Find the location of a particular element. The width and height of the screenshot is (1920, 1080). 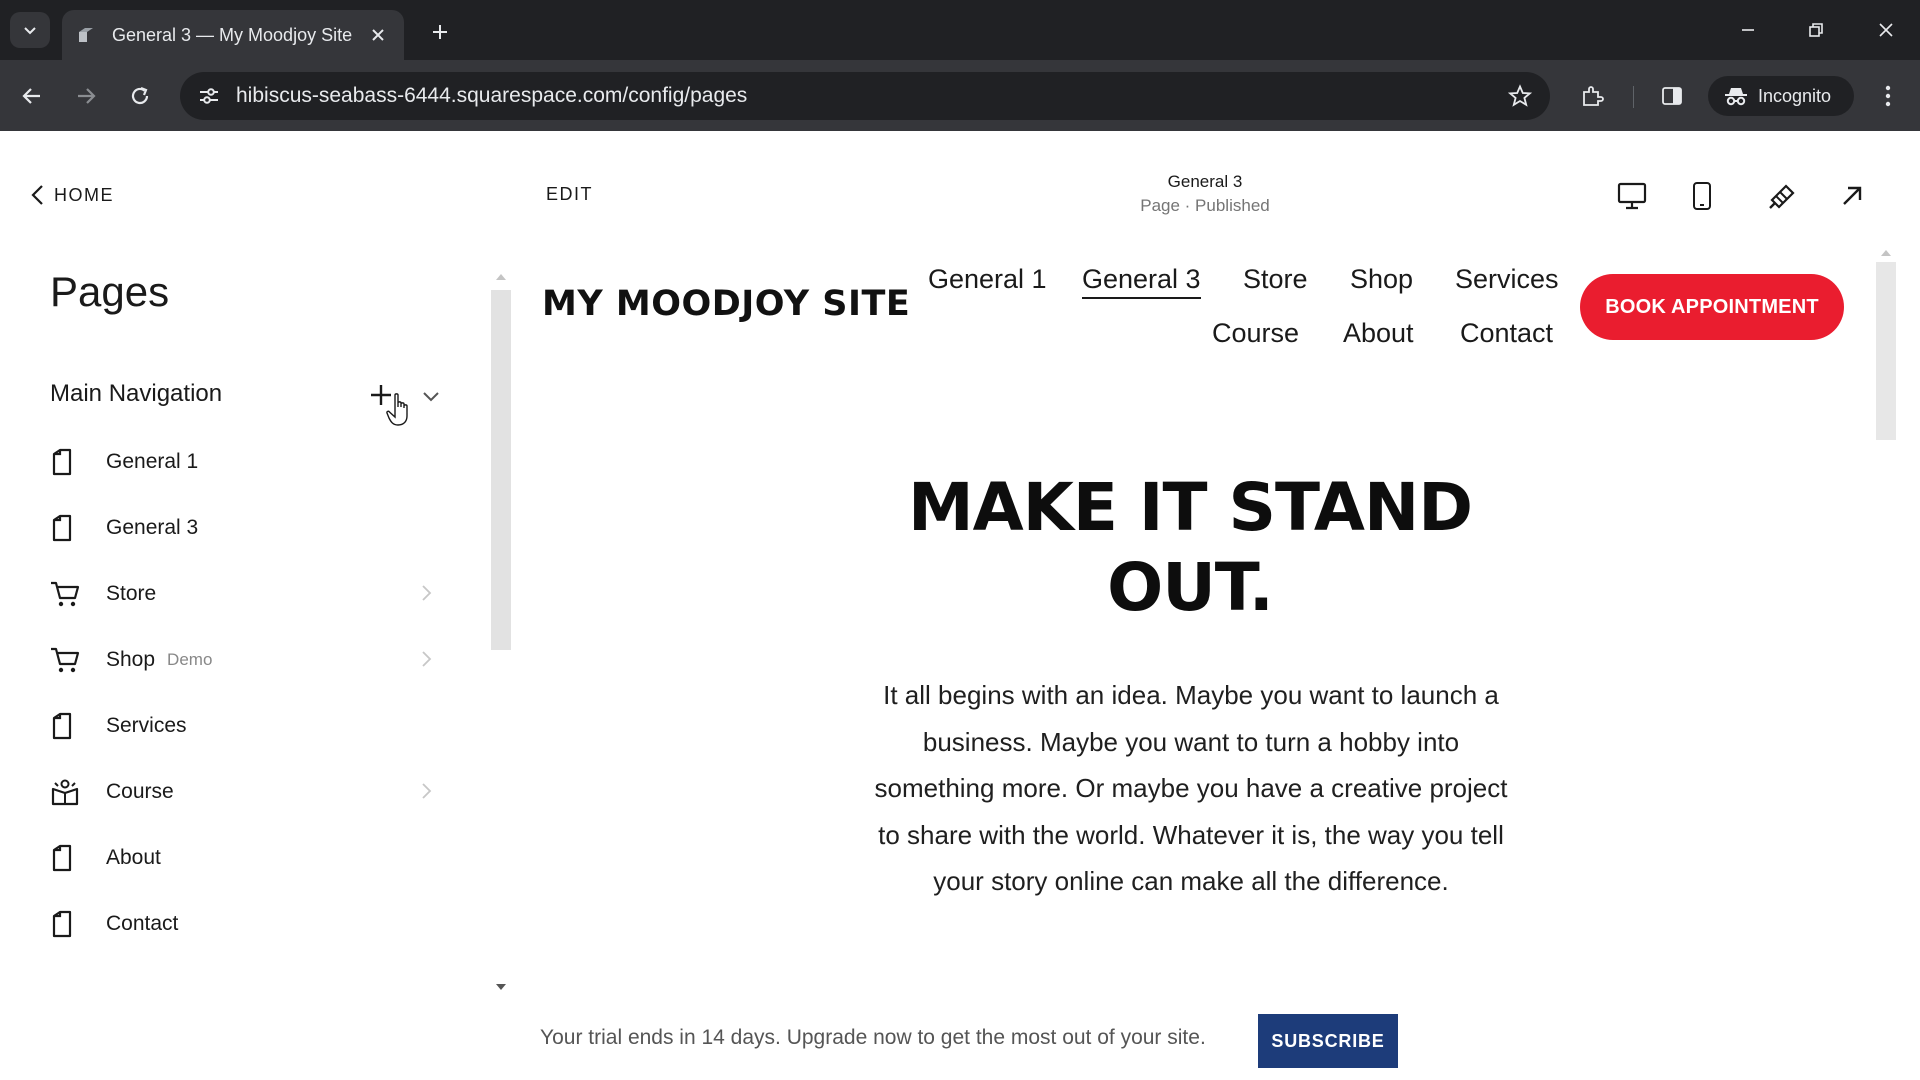

site-nav-store: Store is located at coordinates (1275, 279).